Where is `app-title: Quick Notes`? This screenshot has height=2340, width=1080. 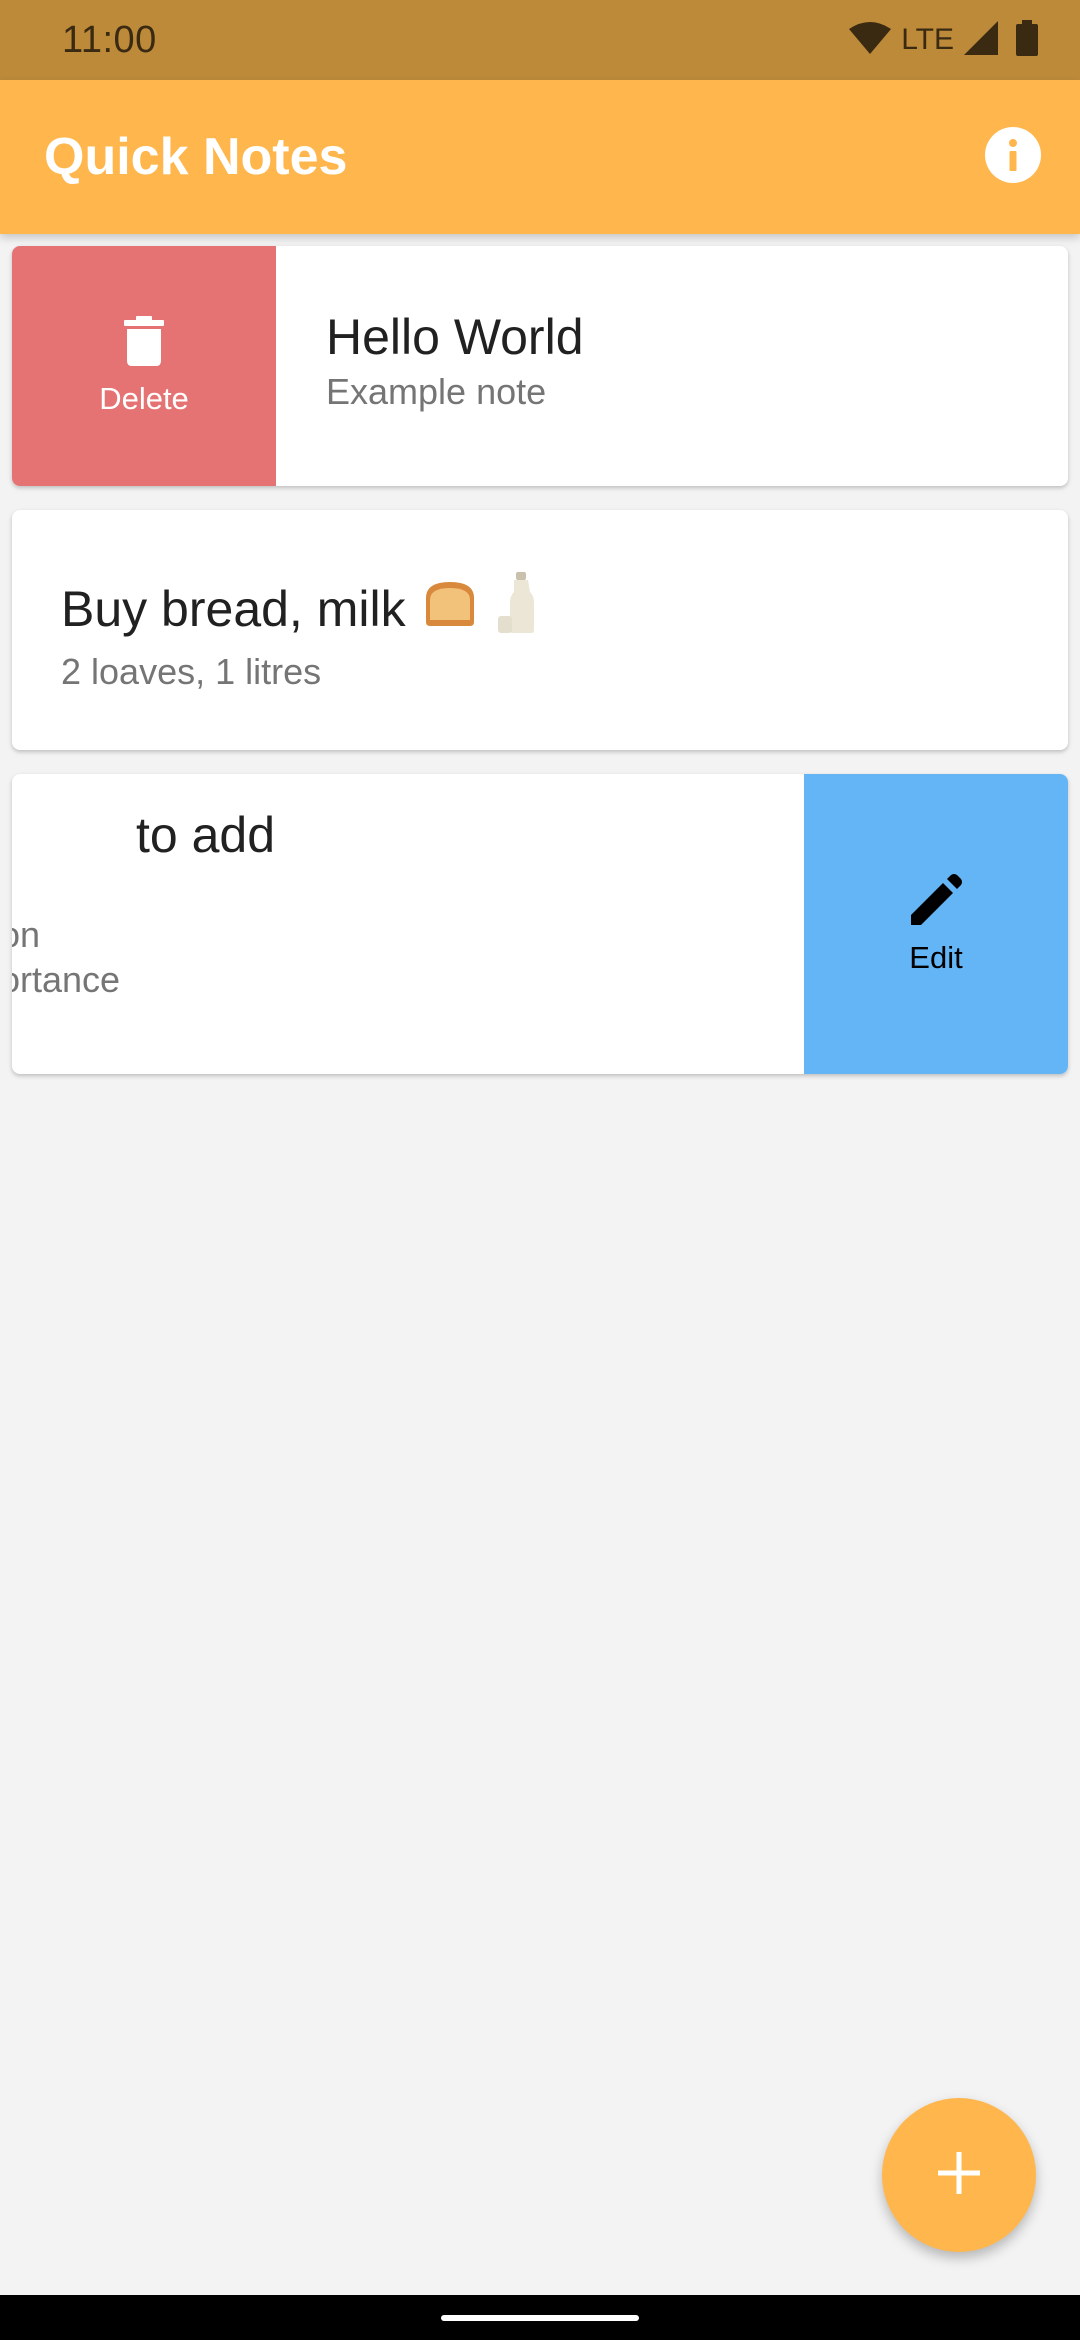
app-title: Quick Notes is located at coordinates (196, 157).